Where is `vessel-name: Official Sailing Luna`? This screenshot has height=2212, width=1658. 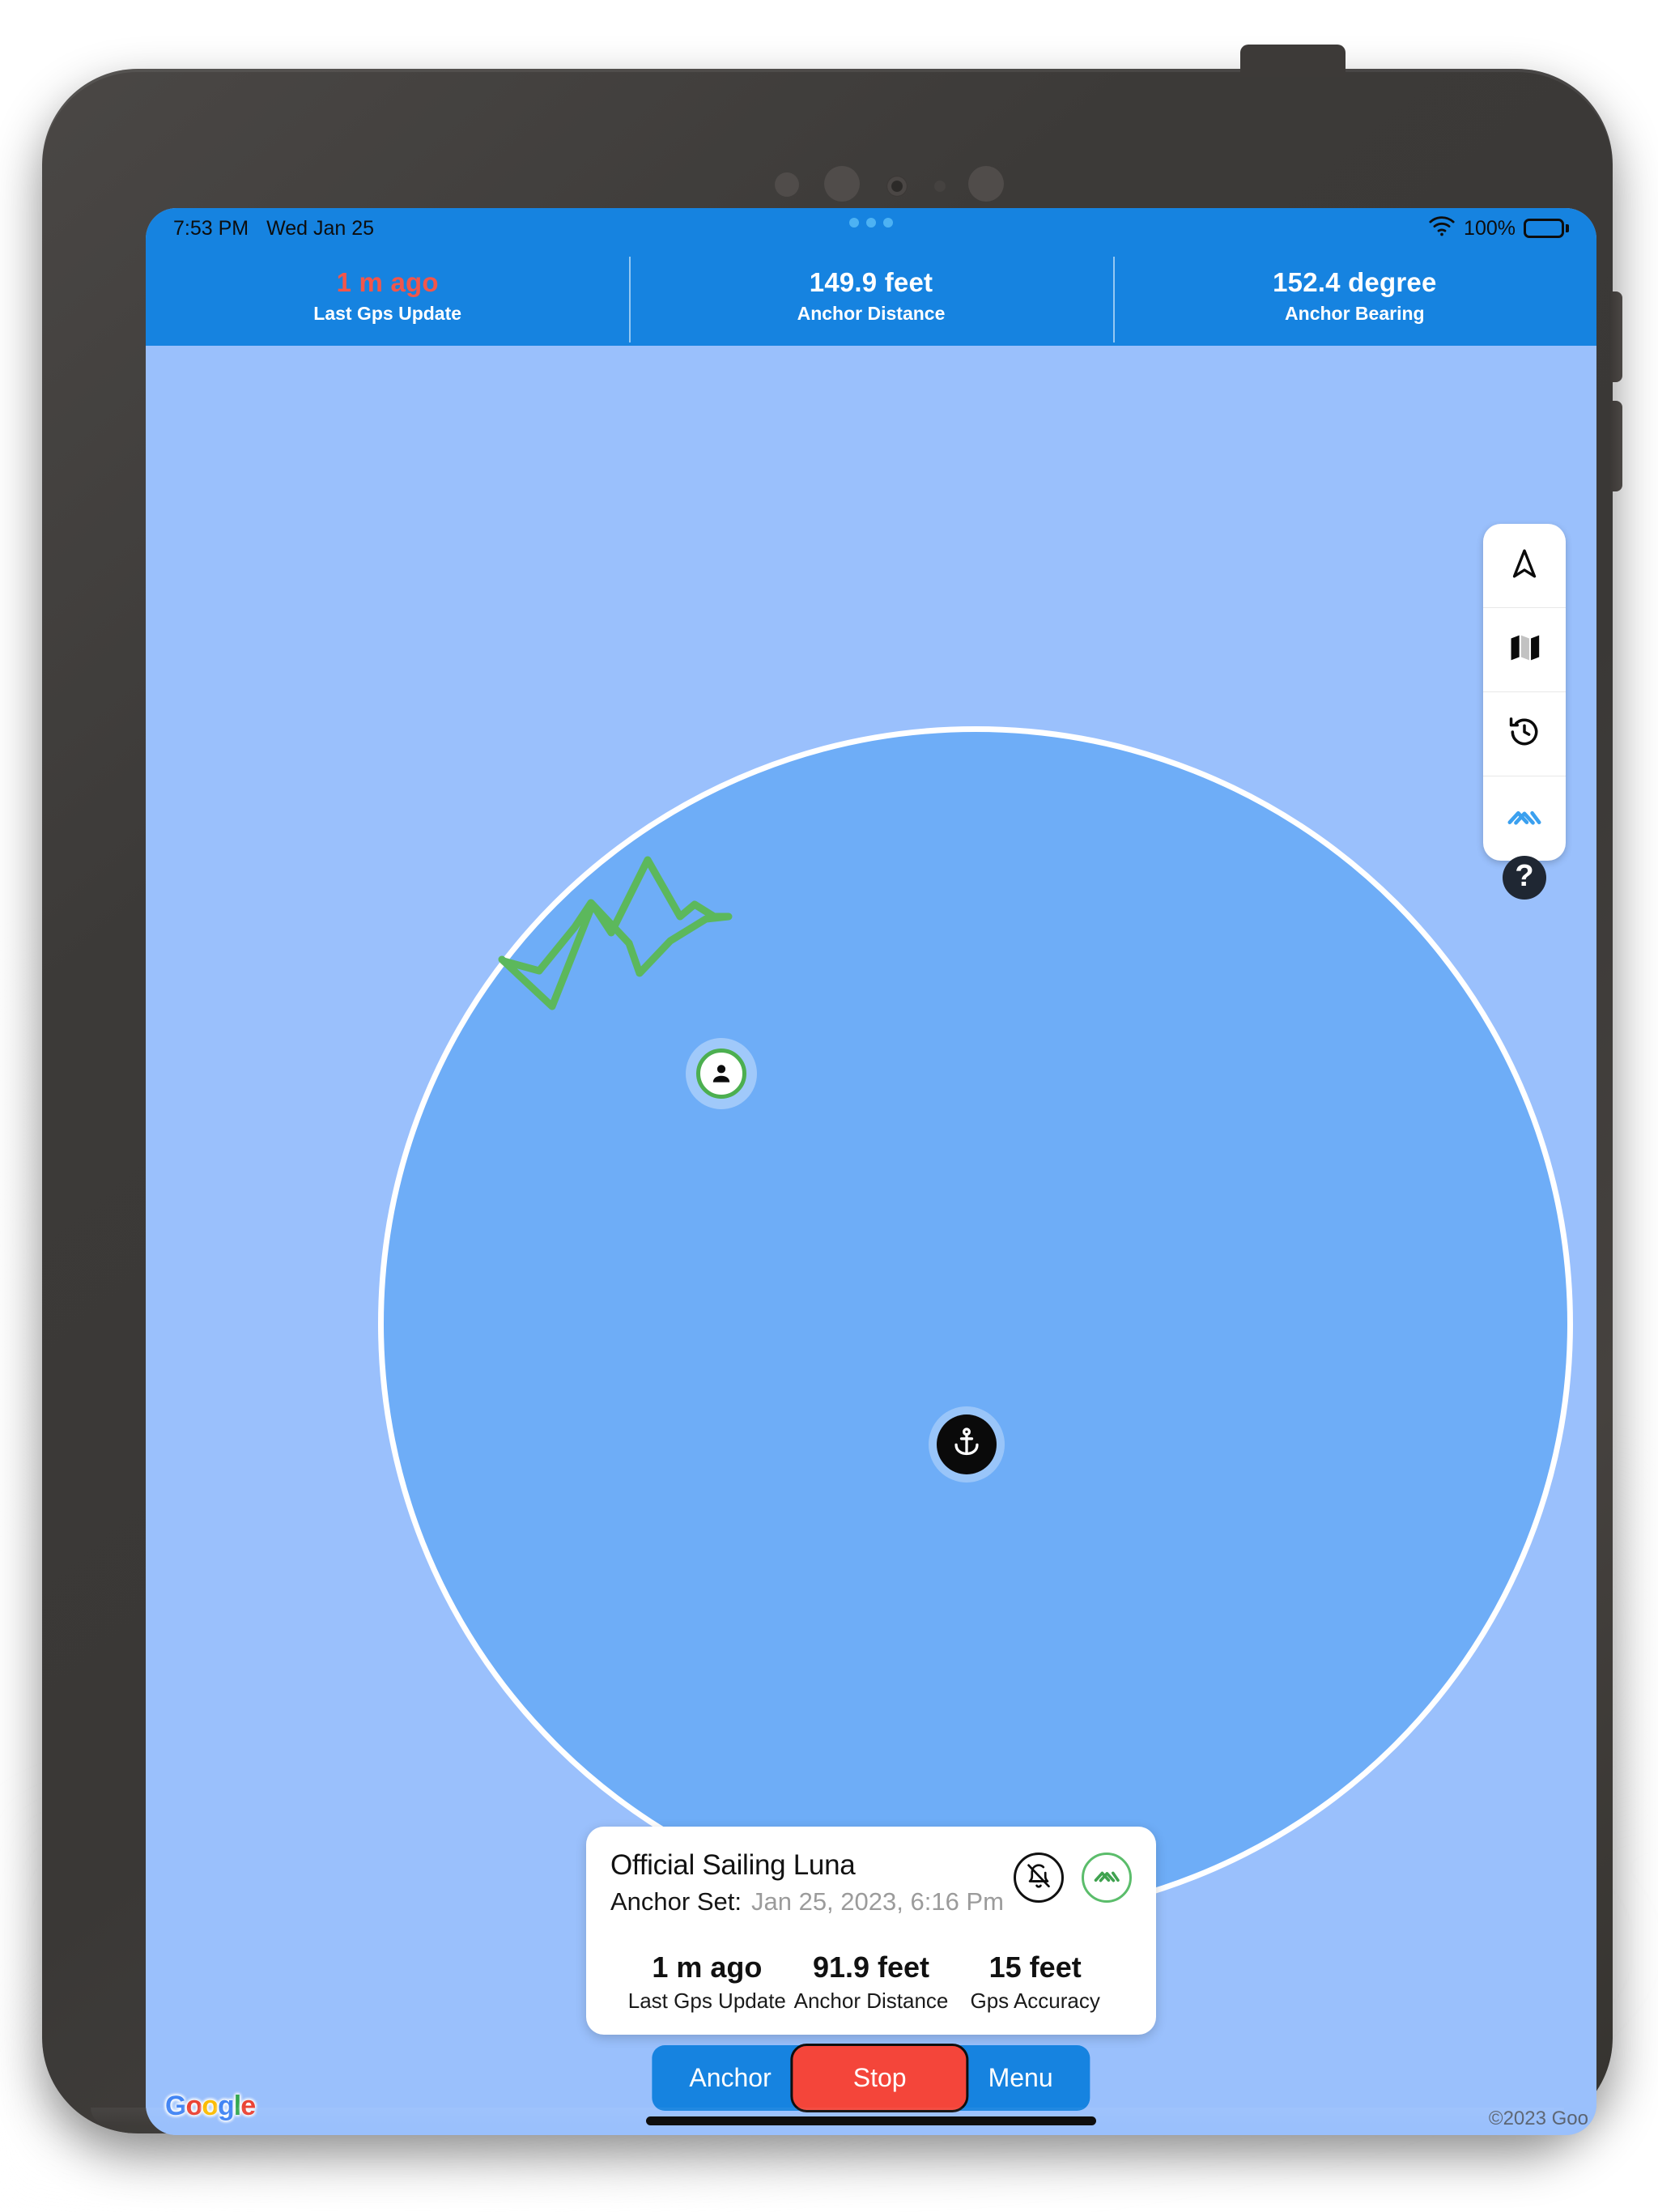
vessel-name: Official Sailing Luna is located at coordinates (733, 1865).